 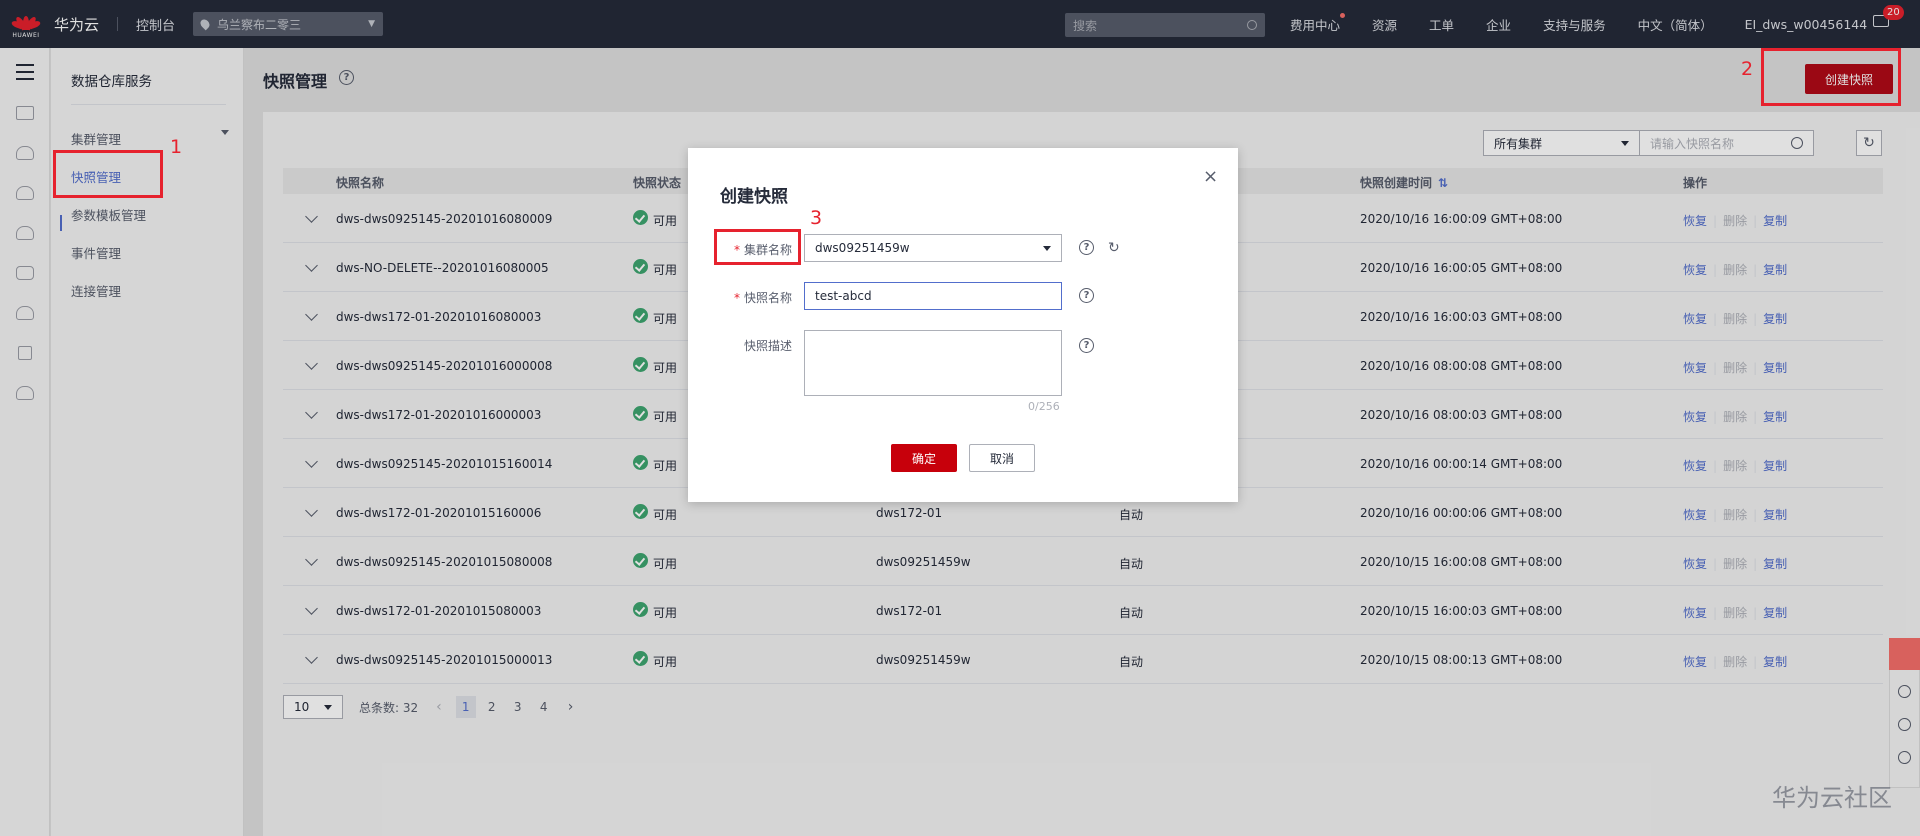 I want to click on character-counter: 0/256, so click(x=1044, y=406).